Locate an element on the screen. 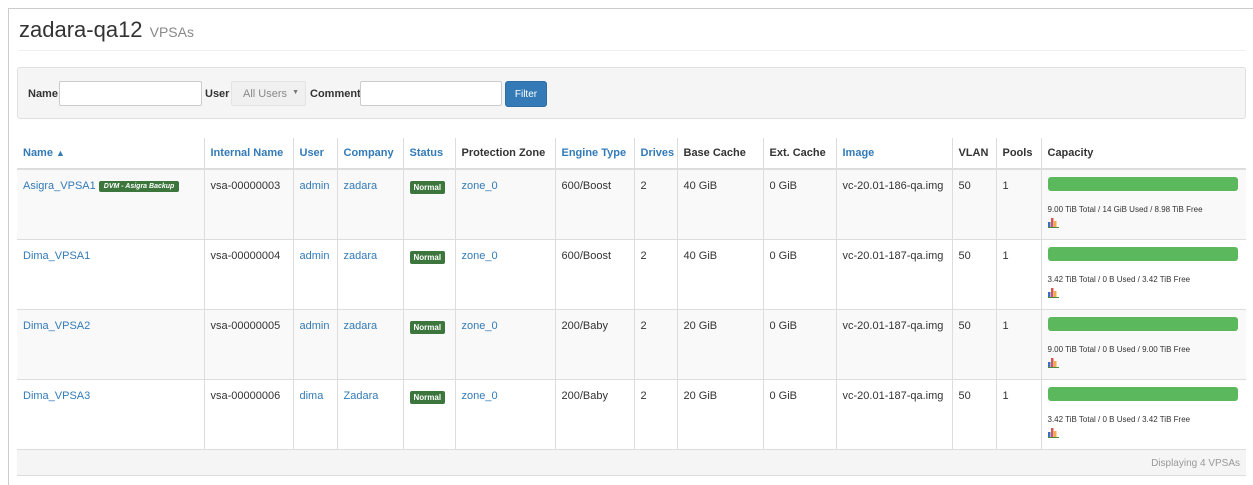 The image size is (1253, 485). sort-ascending-icon: ▲ is located at coordinates (60, 153).